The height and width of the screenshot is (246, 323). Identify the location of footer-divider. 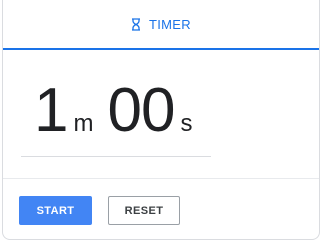
(161, 178).